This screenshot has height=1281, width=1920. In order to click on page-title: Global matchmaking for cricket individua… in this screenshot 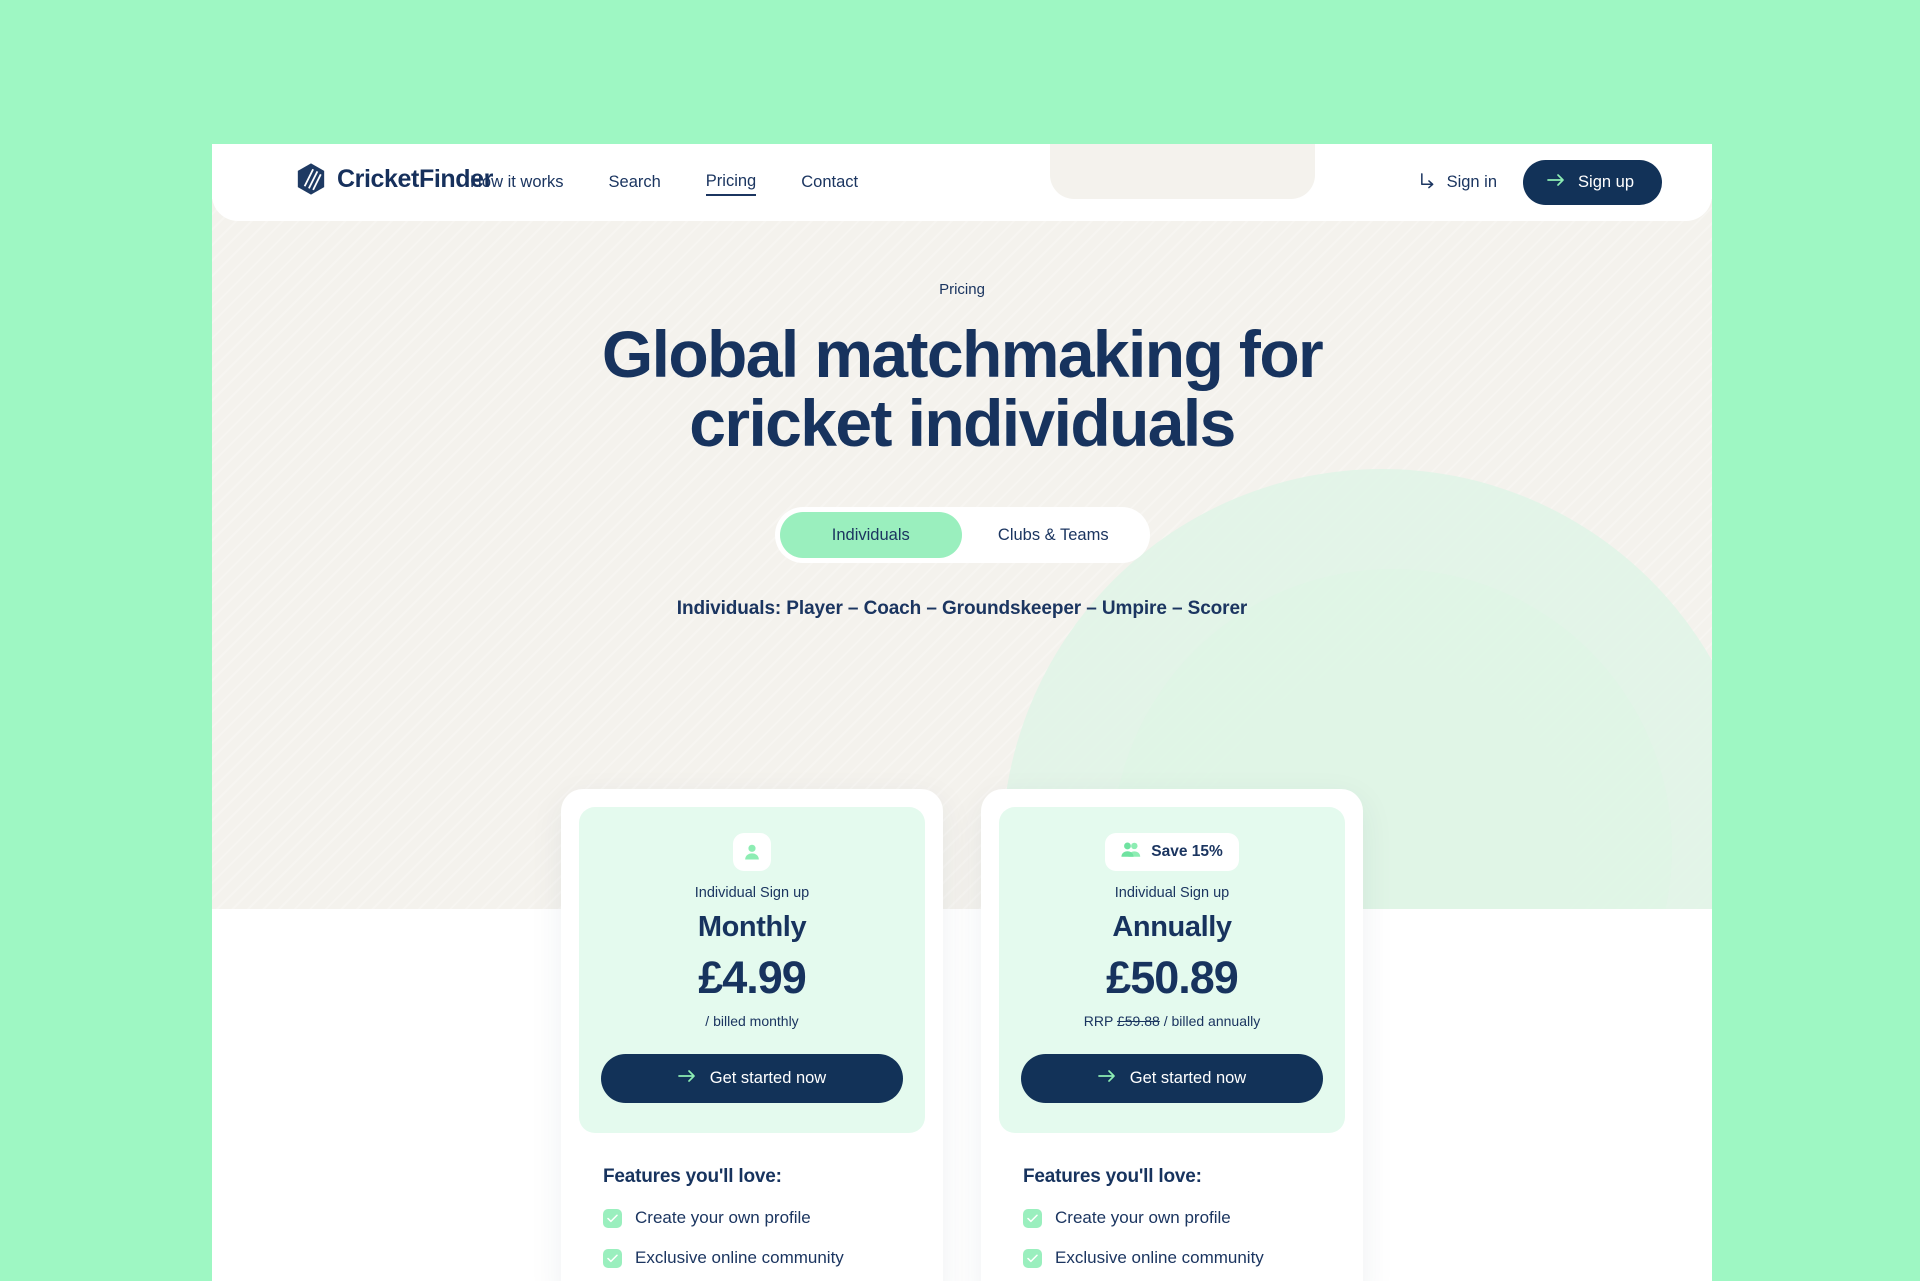, I will do `click(962, 388)`.